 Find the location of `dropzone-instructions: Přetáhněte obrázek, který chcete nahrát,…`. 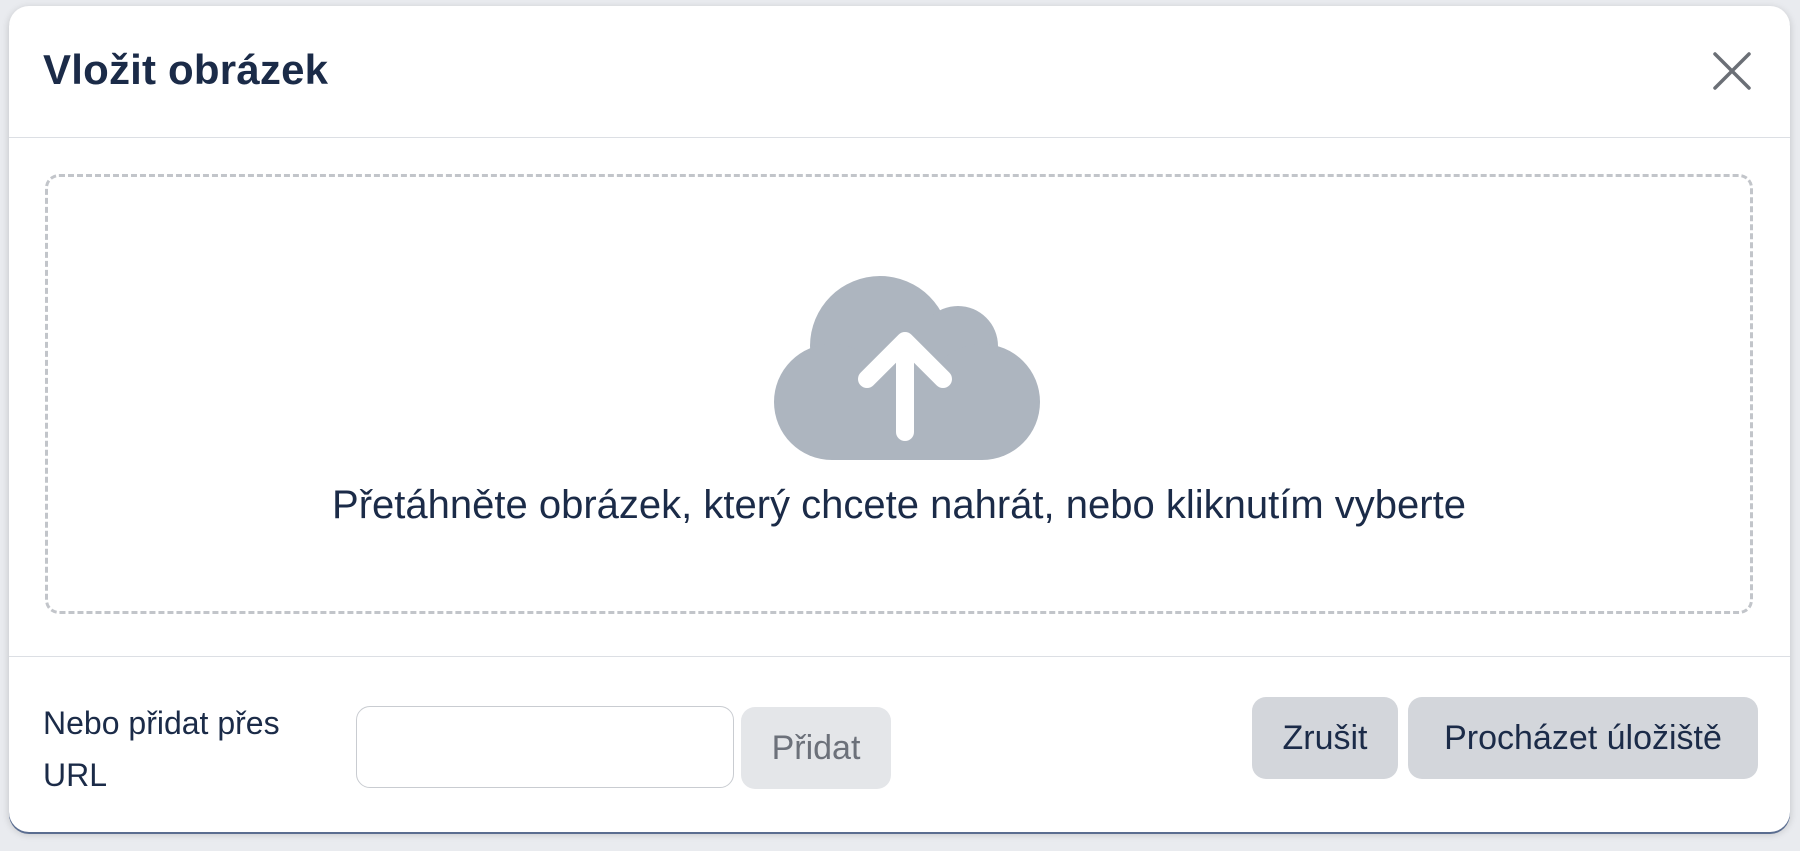

dropzone-instructions: Přetáhněte obrázek, který chcete nahrát,… is located at coordinates (899, 505).